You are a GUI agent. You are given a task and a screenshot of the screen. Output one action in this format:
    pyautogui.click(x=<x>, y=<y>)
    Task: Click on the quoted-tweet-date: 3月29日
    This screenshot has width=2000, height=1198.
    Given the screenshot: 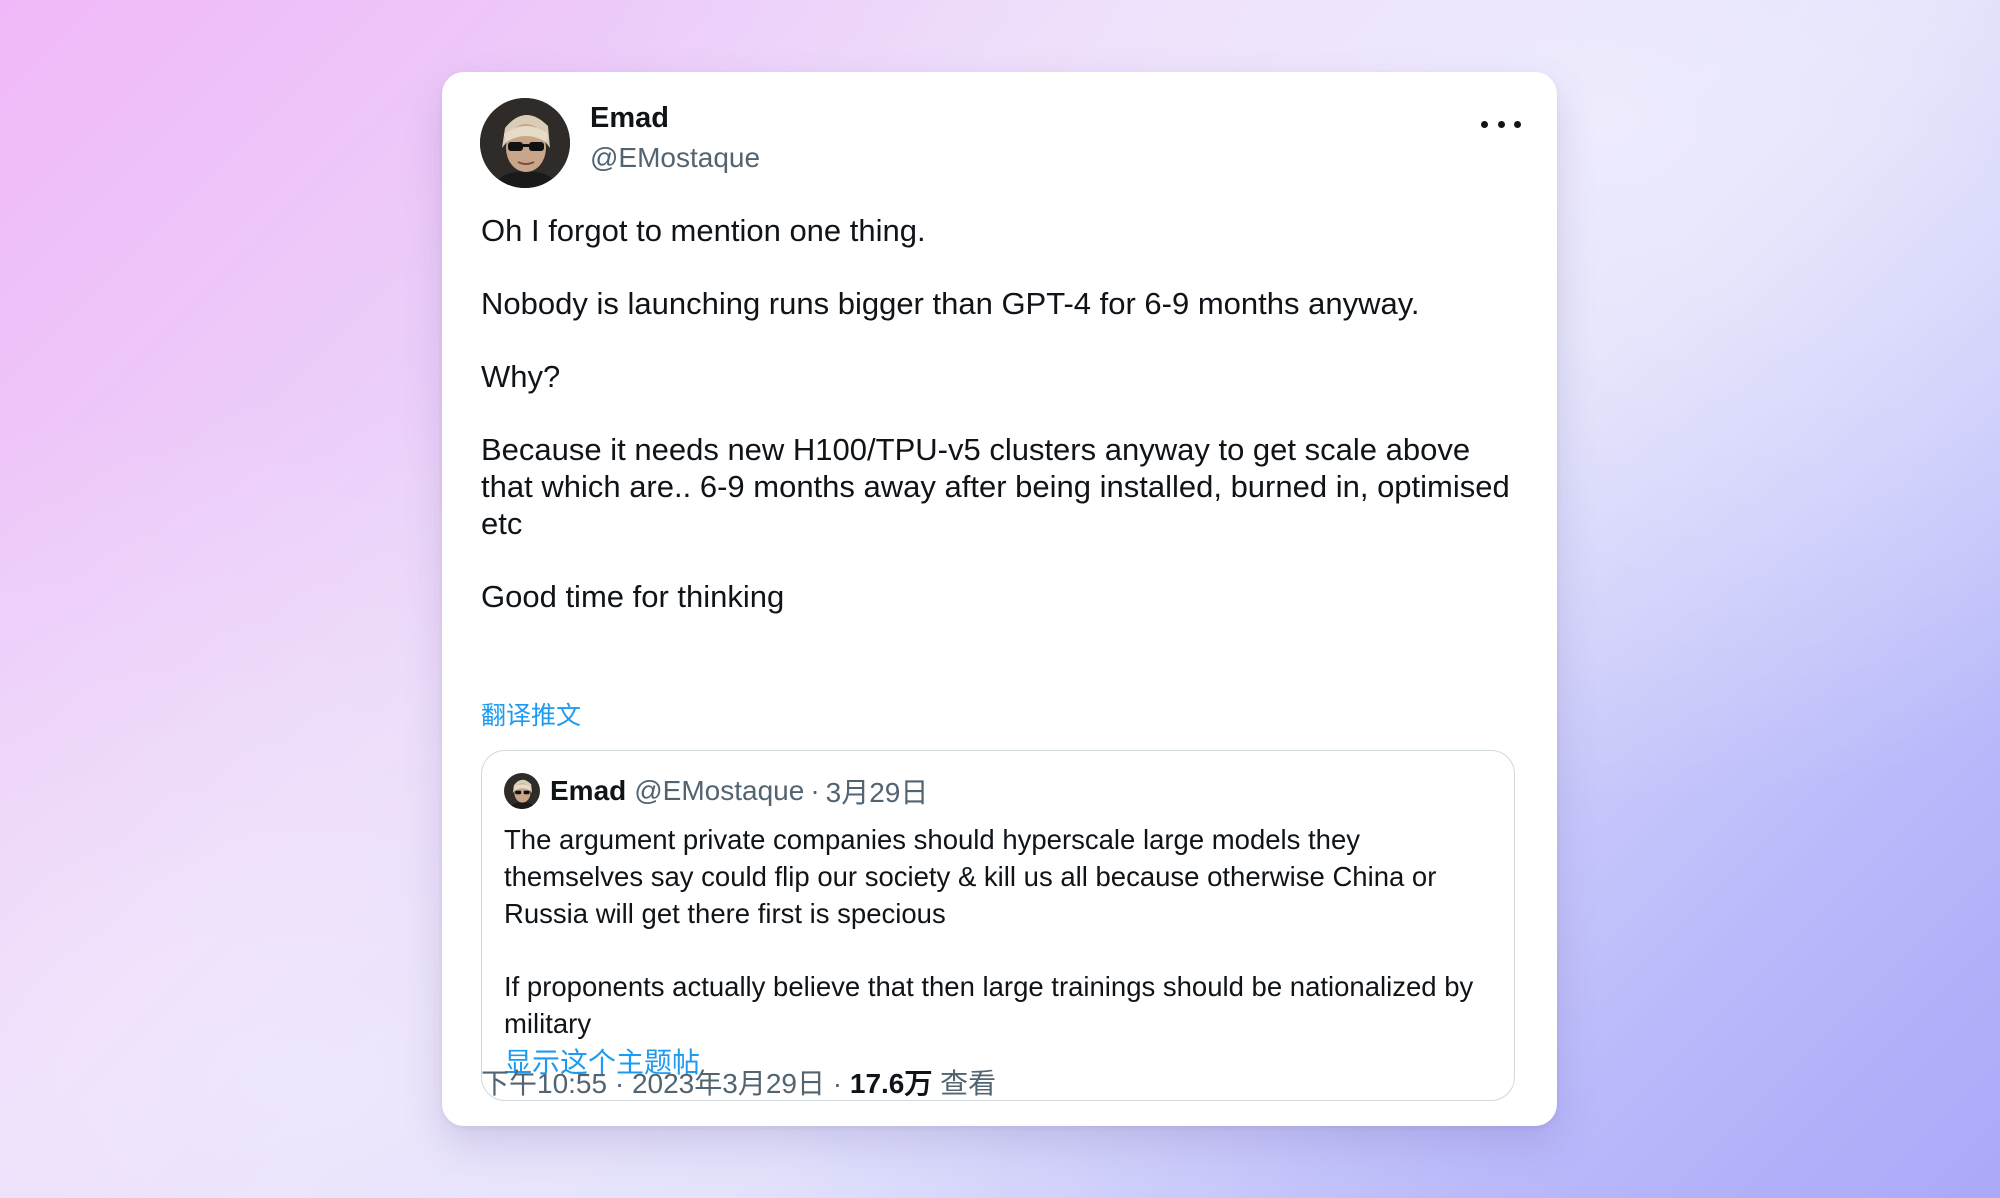 What is the action you would take?
    pyautogui.click(x=877, y=792)
    